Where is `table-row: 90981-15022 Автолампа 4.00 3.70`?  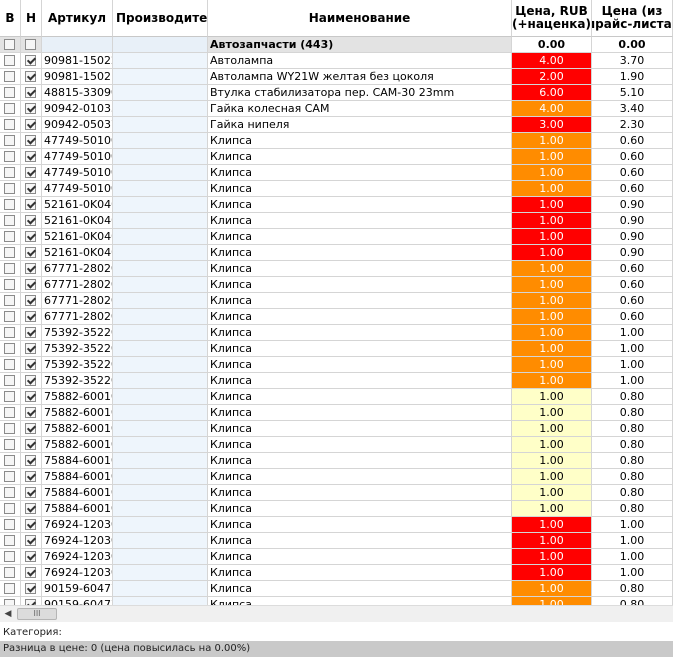
table-row: 90981-15022 Автолампа 4.00 3.70 is located at coordinates (336, 61).